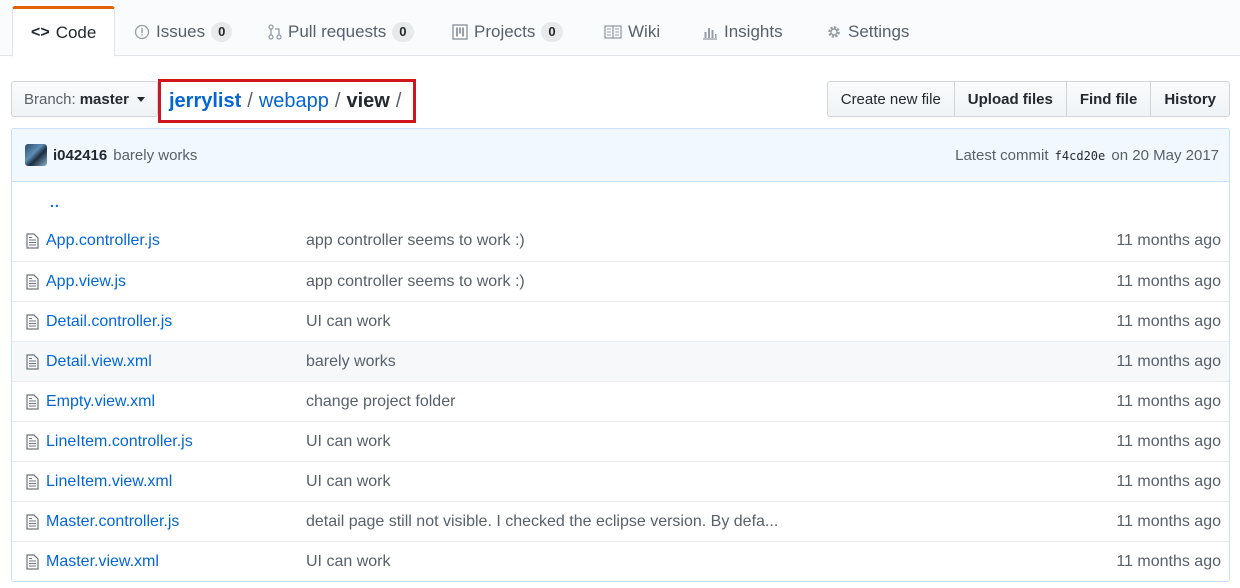 The image size is (1240, 588). Describe the element at coordinates (80, 155) in the screenshot. I see `commit-author: i042416` at that location.